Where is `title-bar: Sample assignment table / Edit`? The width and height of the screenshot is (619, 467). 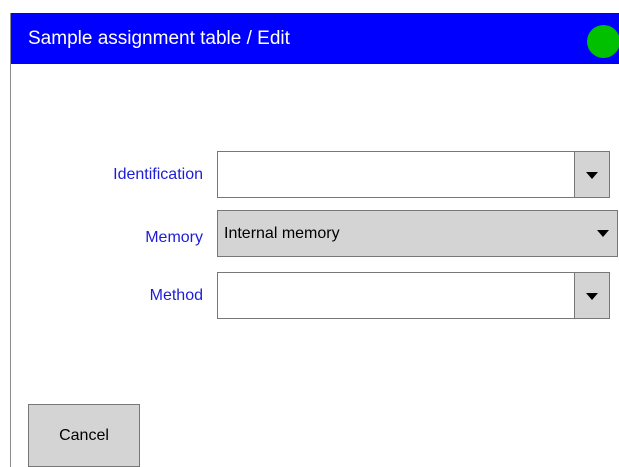
title-bar: Sample assignment table / Edit is located at coordinates (315, 38).